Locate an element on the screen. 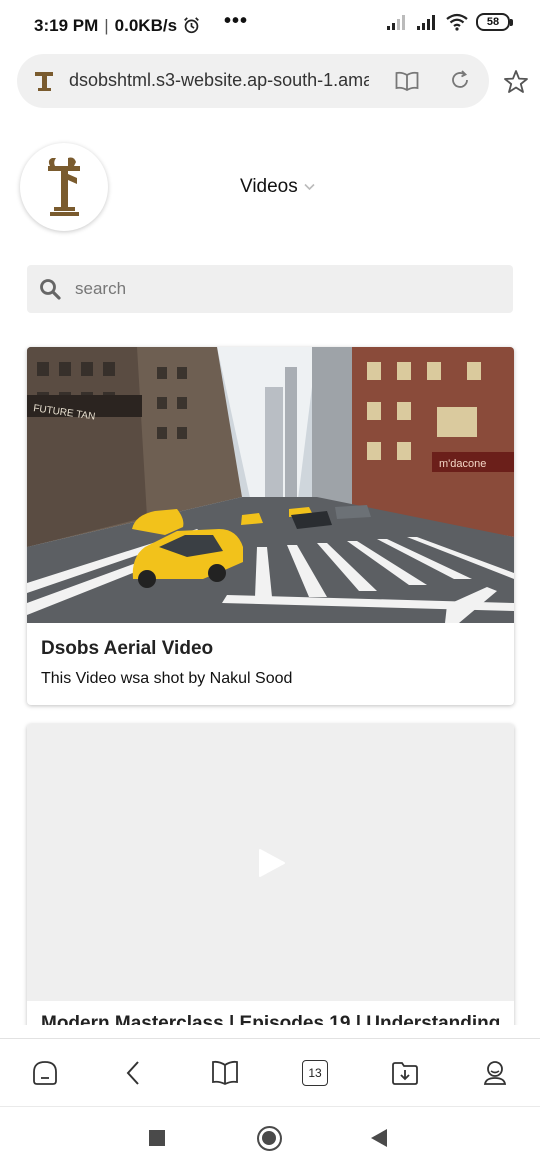 The image size is (540, 1170). nav-title-label: Videos is located at coordinates (269, 186).